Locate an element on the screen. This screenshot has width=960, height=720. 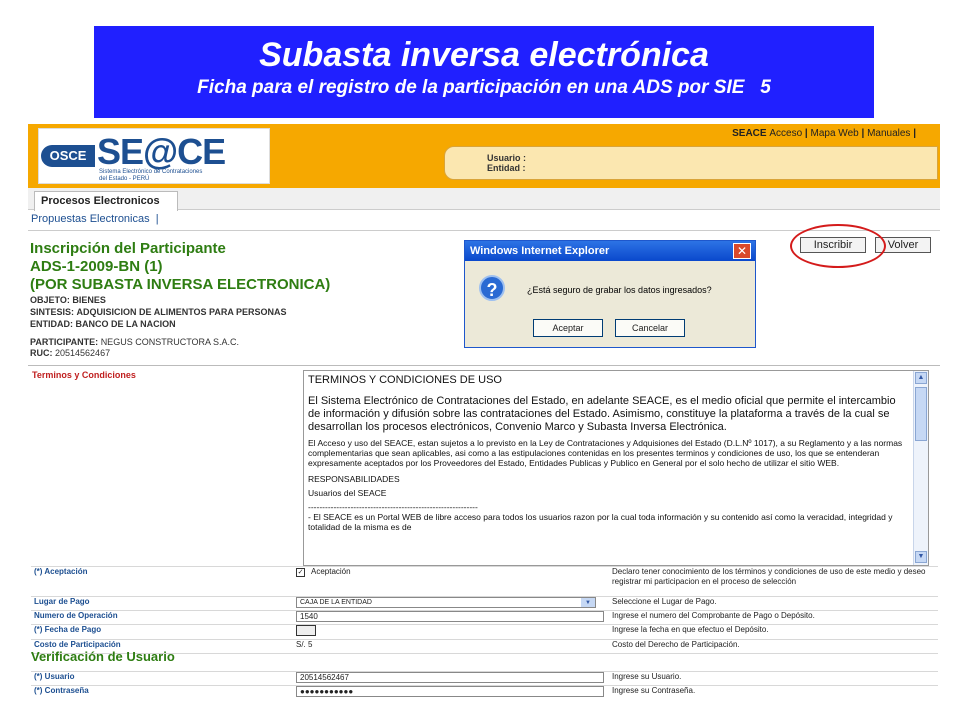
cancelar-button: Cancelar is located at coordinates (650, 328).